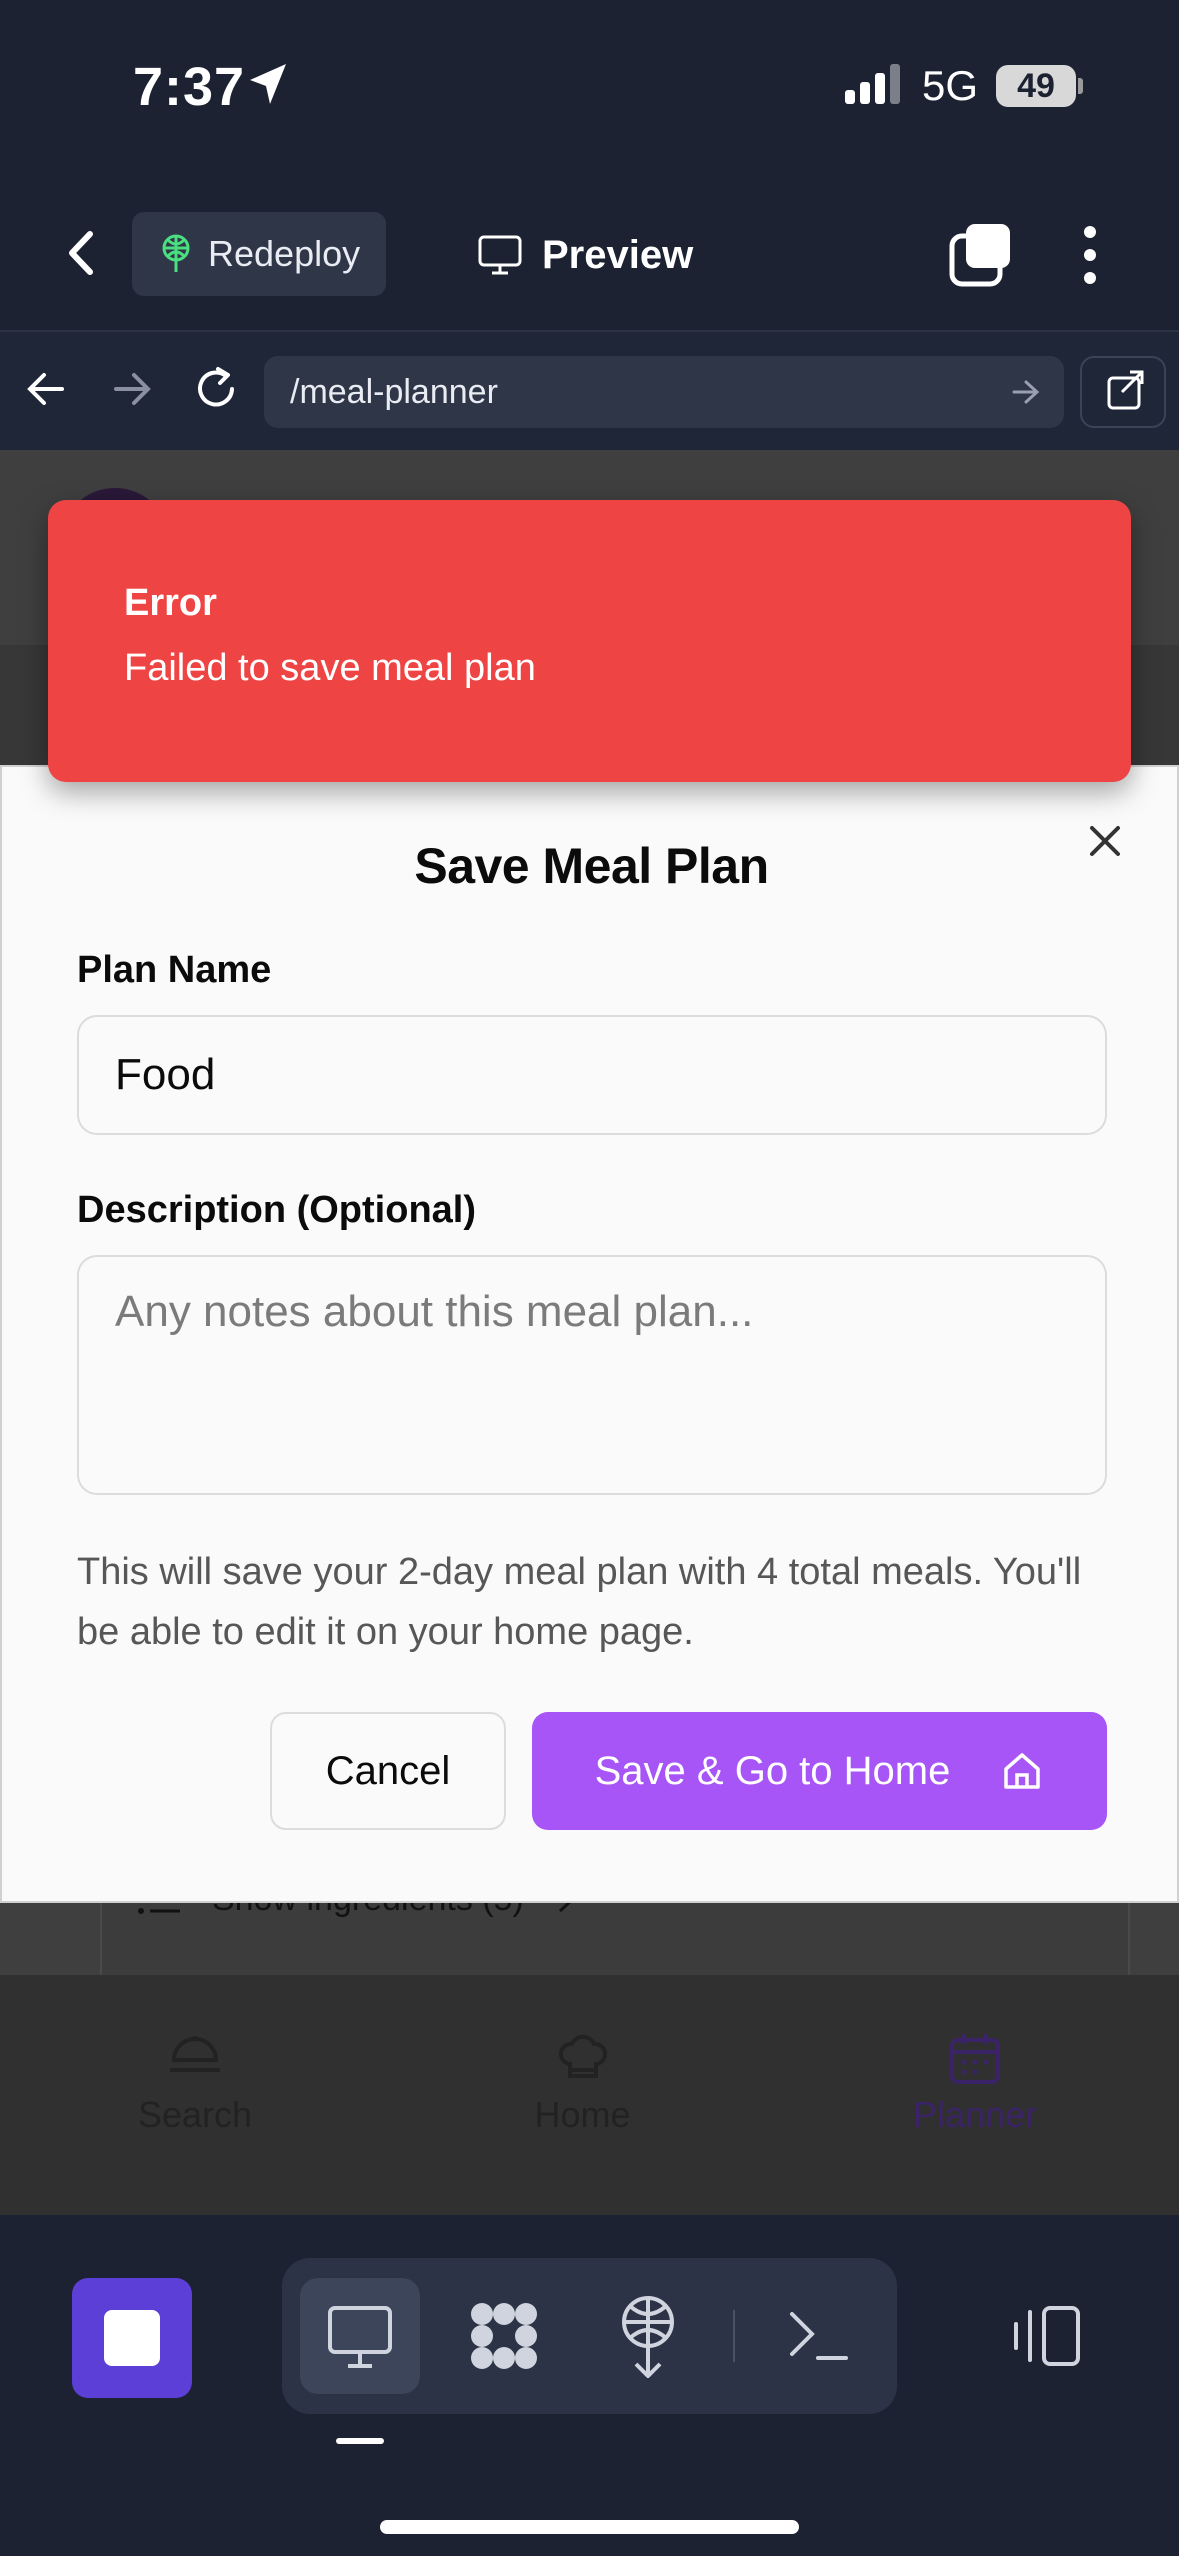 Image resolution: width=1179 pixels, height=2556 pixels. Describe the element at coordinates (170, 603) in the screenshot. I see `toast-title: Error` at that location.